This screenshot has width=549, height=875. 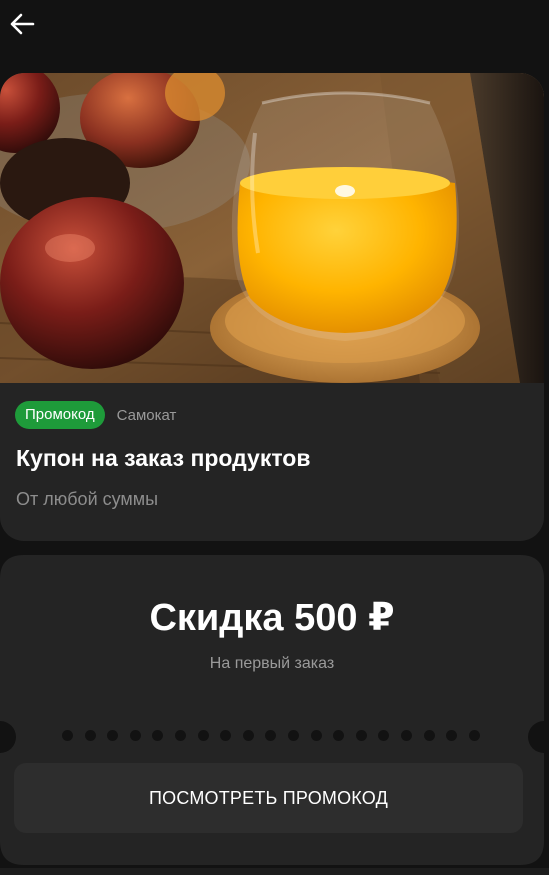 I want to click on discount-condition: На первый заказ, so click(x=272, y=663).